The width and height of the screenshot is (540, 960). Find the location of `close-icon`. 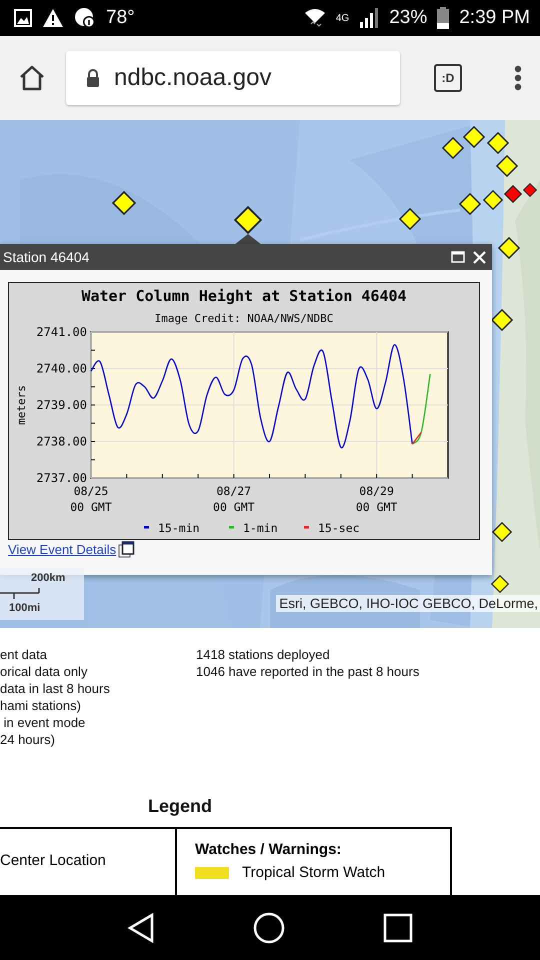

close-icon is located at coordinates (479, 257).